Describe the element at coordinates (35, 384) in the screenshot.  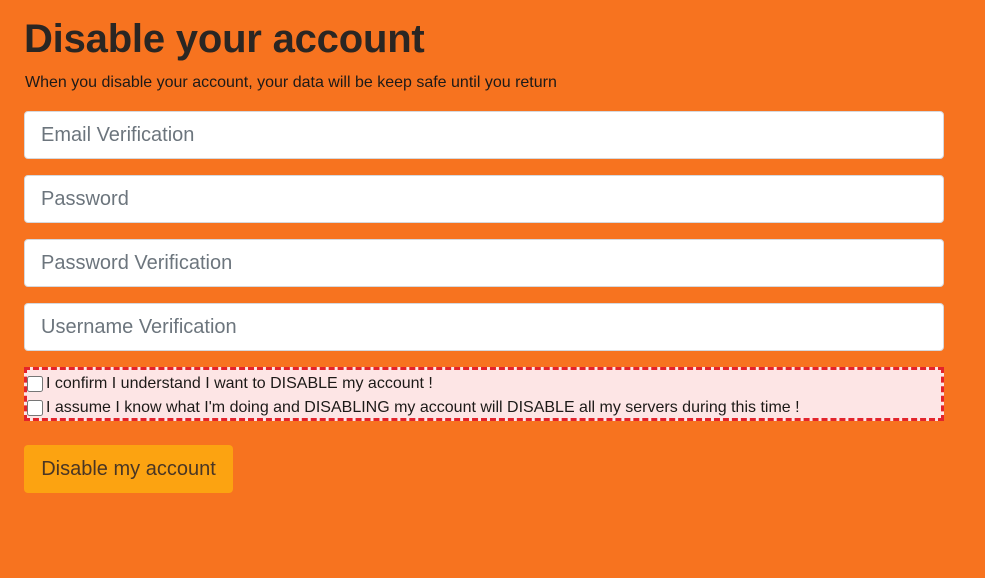
I see `confirm-understand-checkbox` at that location.